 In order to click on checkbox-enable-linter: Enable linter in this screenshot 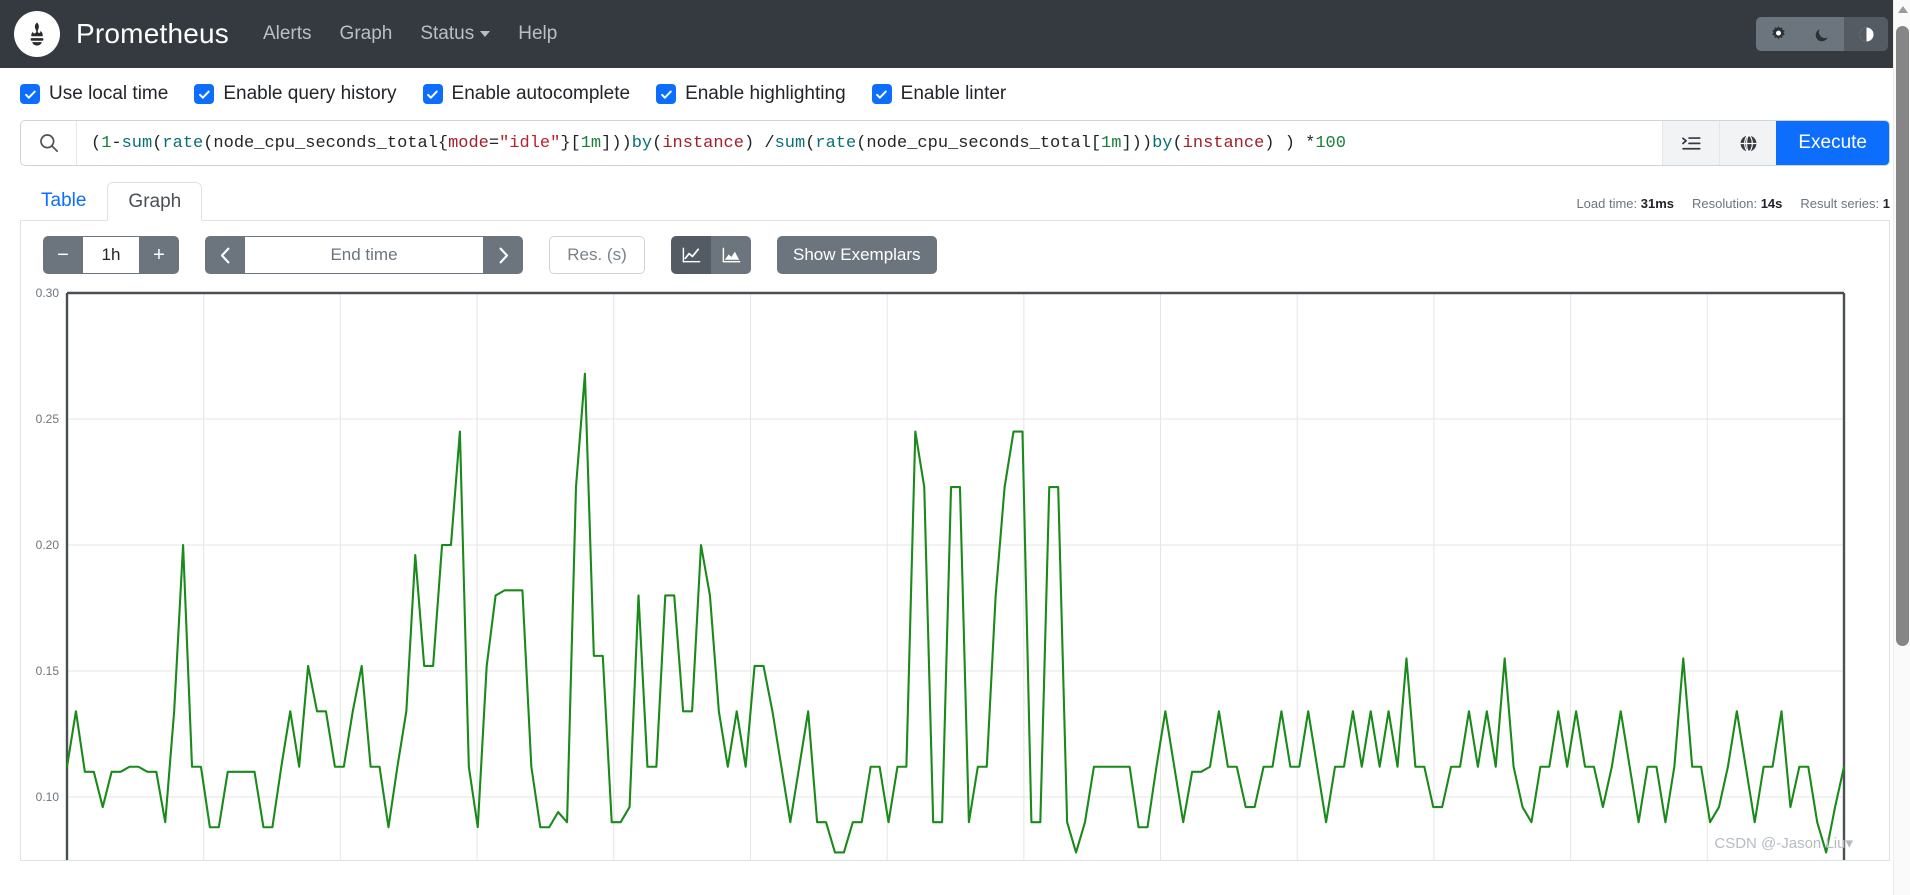, I will do `click(939, 94)`.